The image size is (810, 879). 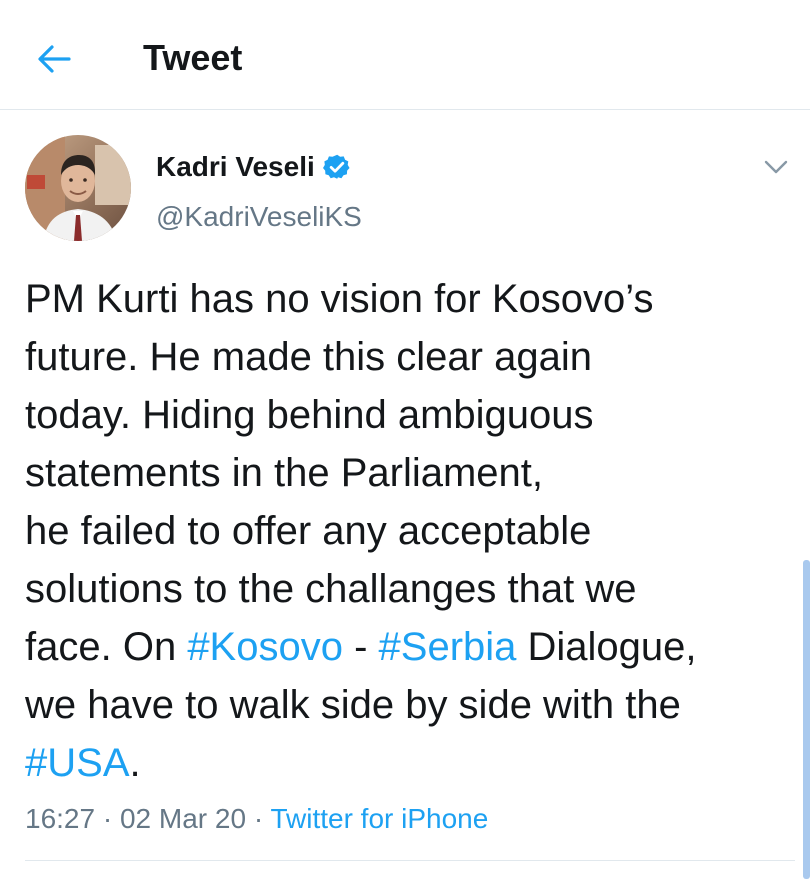 What do you see at coordinates (331, 589) in the screenshot?
I see `tweet-text-segment: solutions to the challanges that we` at bounding box center [331, 589].